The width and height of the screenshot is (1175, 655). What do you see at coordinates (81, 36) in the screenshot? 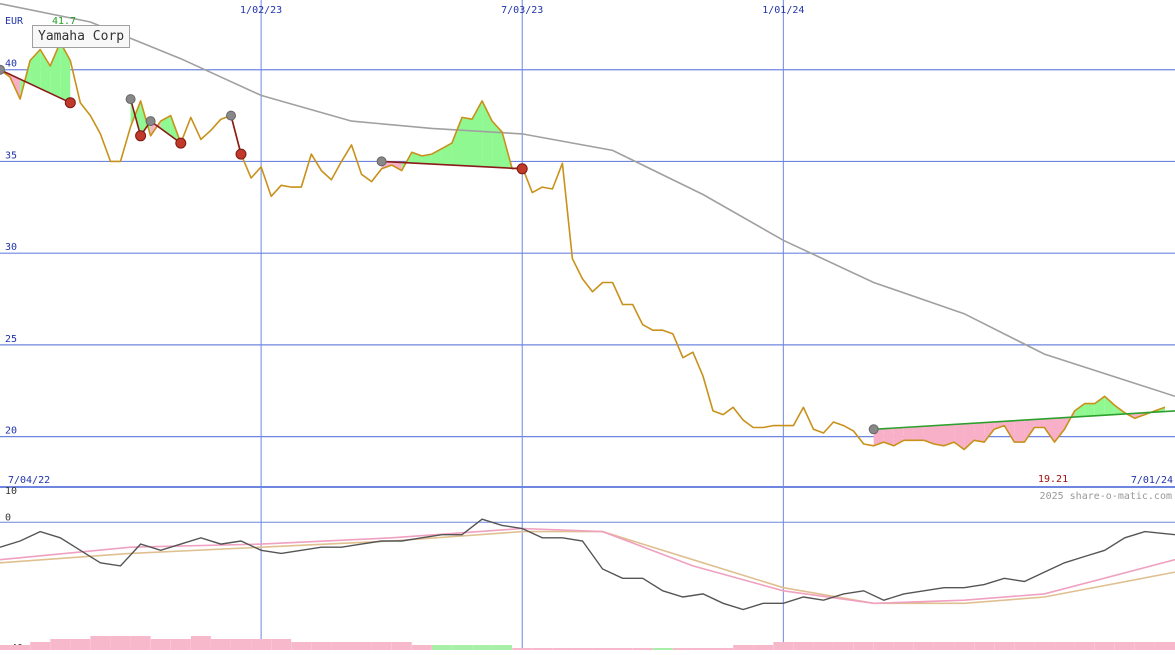
I see `chart-title: Yamaha Corp` at bounding box center [81, 36].